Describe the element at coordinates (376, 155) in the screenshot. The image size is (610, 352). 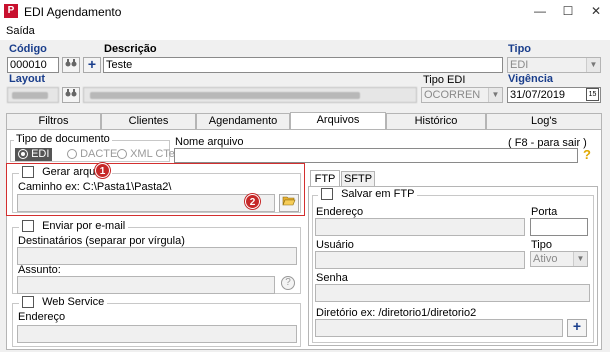
I see `nome-arquivo-input` at that location.